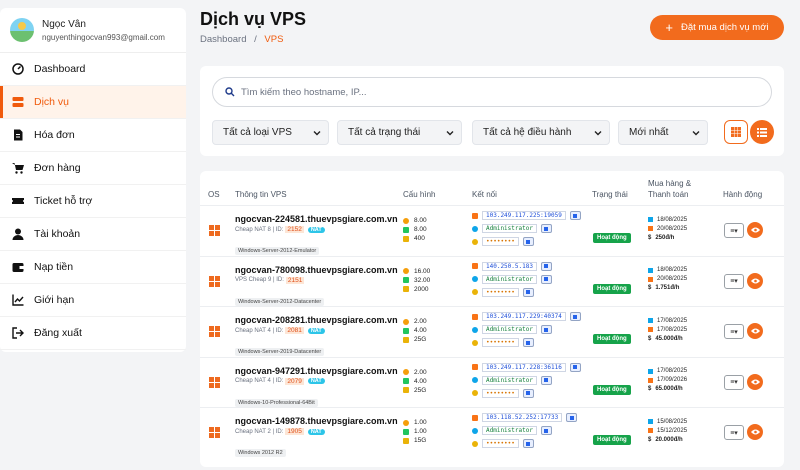 The width and height of the screenshot is (800, 470). Describe the element at coordinates (93, 69) in the screenshot. I see `sidebar-item-0: Dashboard` at that location.